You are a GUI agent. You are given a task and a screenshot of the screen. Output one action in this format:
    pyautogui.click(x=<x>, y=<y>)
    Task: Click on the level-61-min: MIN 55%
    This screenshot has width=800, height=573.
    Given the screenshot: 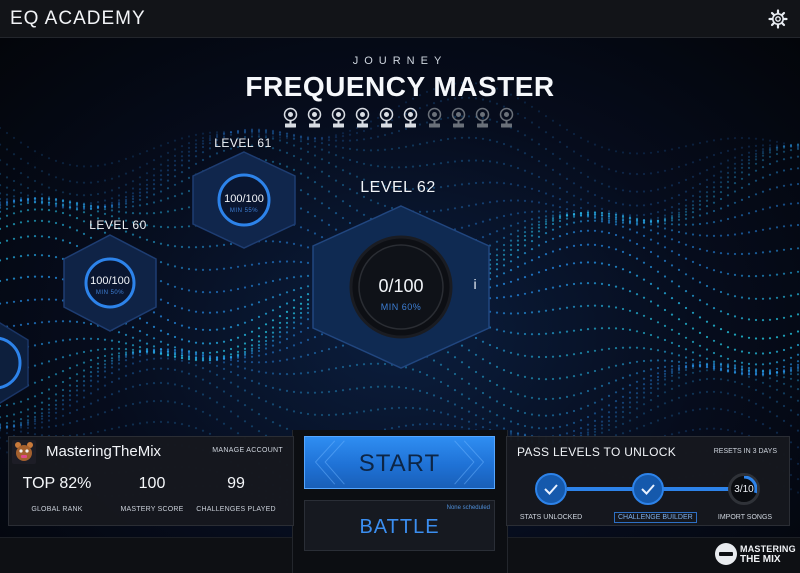 What is the action you would take?
    pyautogui.click(x=244, y=211)
    